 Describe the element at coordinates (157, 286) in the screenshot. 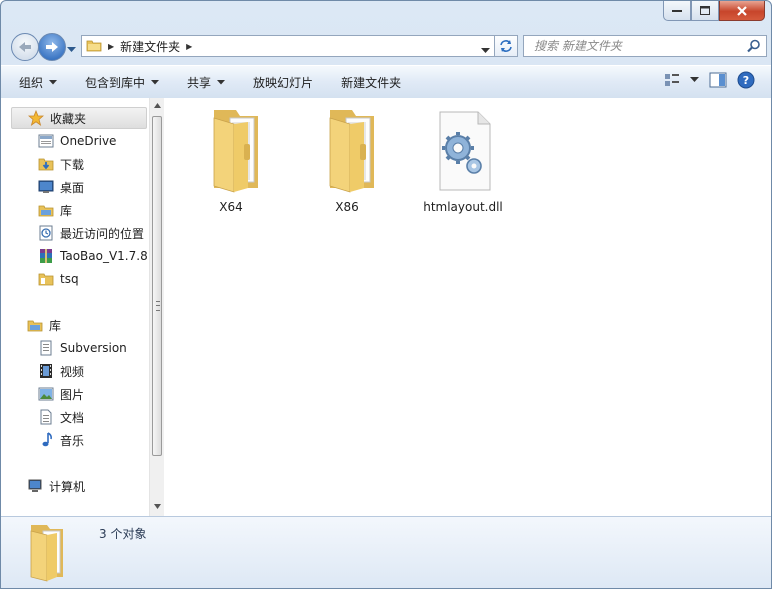

I see `scrollbar-thumb` at that location.